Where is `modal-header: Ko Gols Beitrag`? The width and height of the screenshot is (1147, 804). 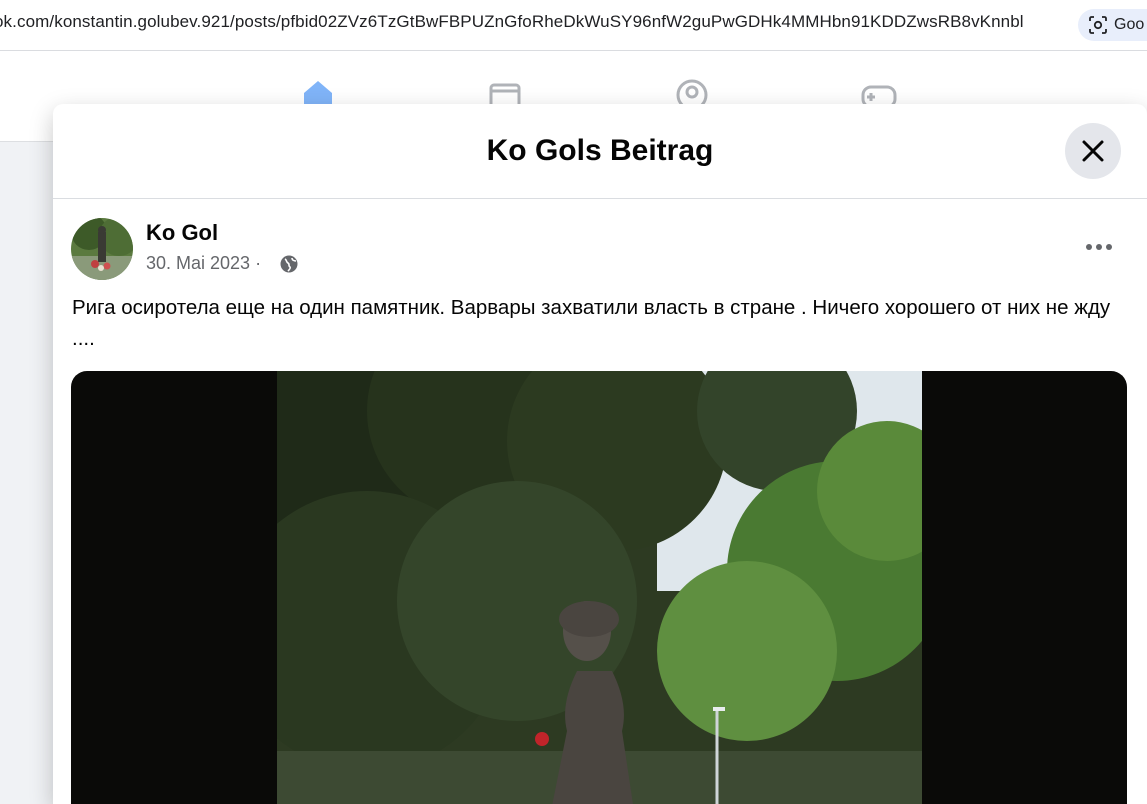
modal-header: Ko Gols Beitrag is located at coordinates (600, 151).